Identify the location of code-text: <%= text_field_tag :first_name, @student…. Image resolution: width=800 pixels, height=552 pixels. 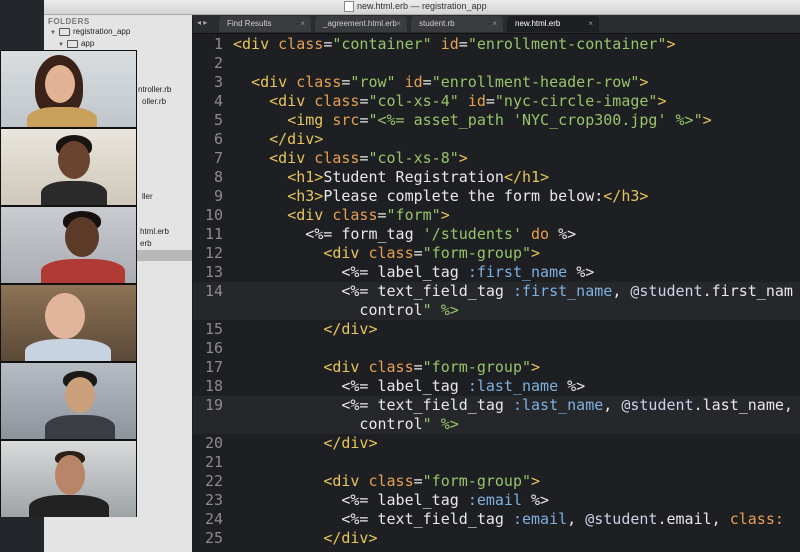
(513, 291).